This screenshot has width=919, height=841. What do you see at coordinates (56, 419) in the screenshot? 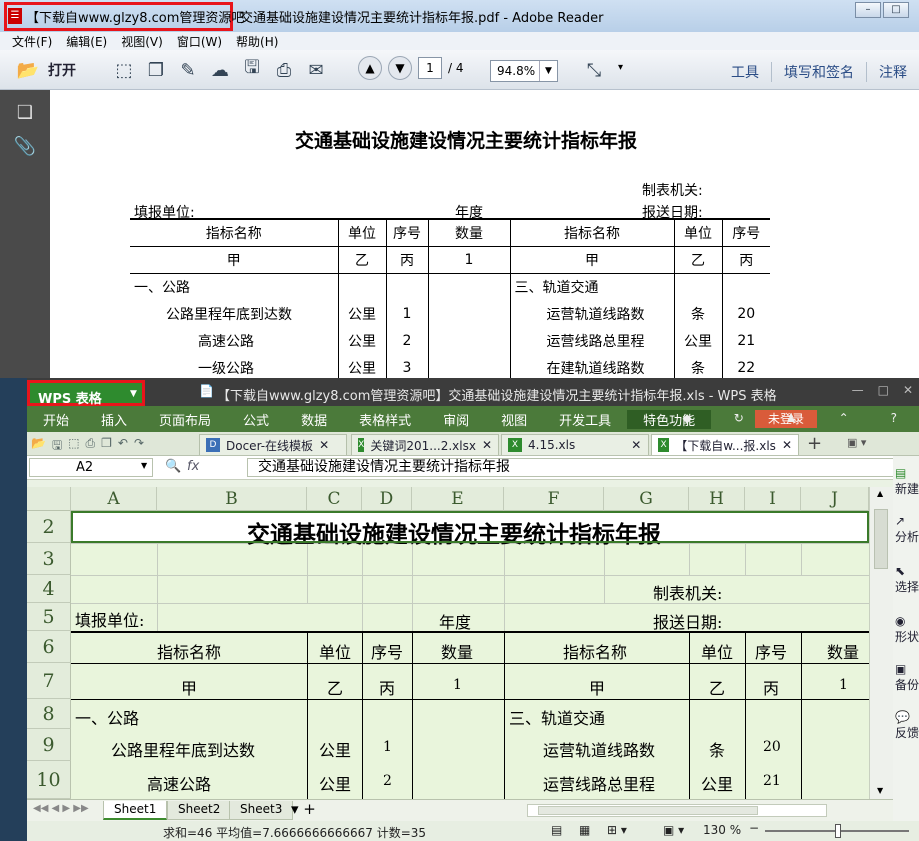
I see `tab-home: 开始` at bounding box center [56, 419].